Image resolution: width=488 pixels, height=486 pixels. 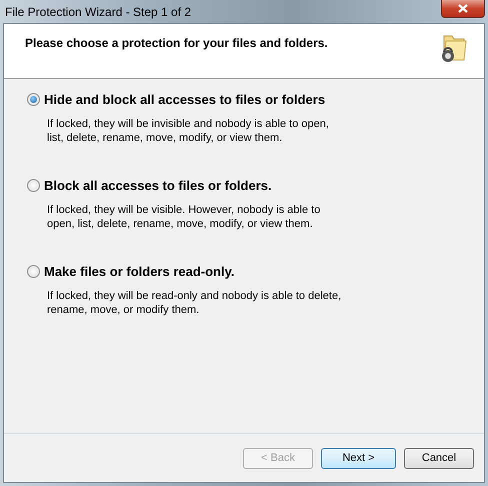 I want to click on close-icon, so click(x=463, y=8).